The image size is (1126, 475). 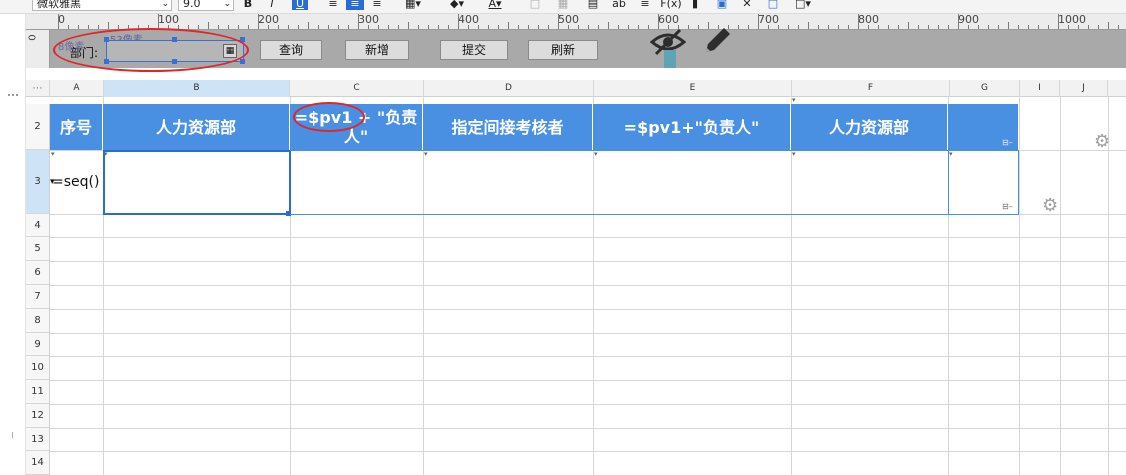 I want to click on fill-color-icon: ◆▾, so click(x=457, y=5).